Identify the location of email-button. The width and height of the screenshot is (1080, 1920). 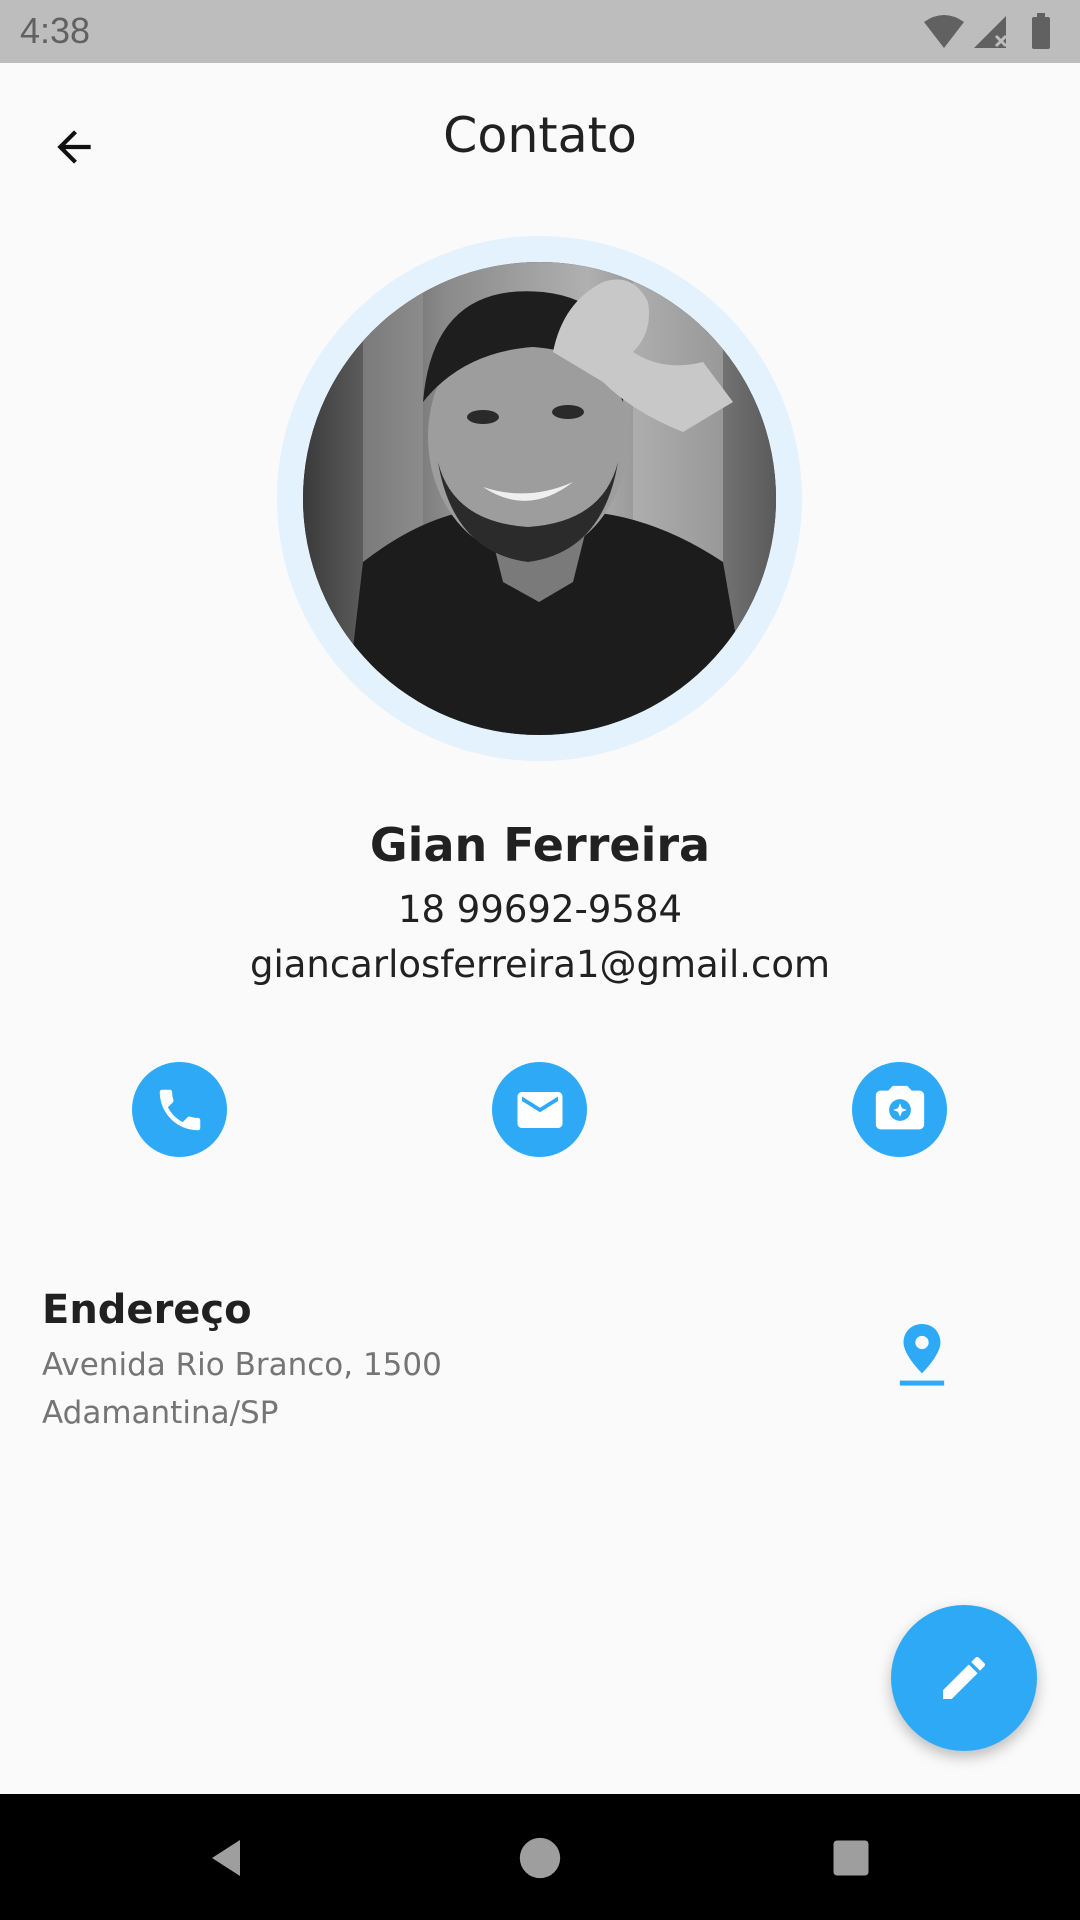
(539, 1109).